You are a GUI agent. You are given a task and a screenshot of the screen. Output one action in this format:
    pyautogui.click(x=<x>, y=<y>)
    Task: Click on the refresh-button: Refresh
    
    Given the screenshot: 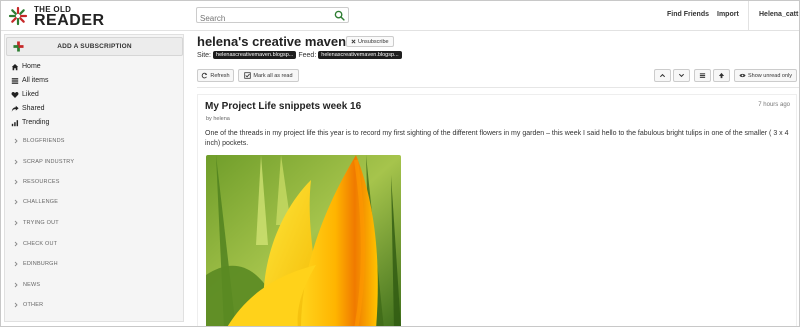 What is the action you would take?
    pyautogui.click(x=215, y=75)
    